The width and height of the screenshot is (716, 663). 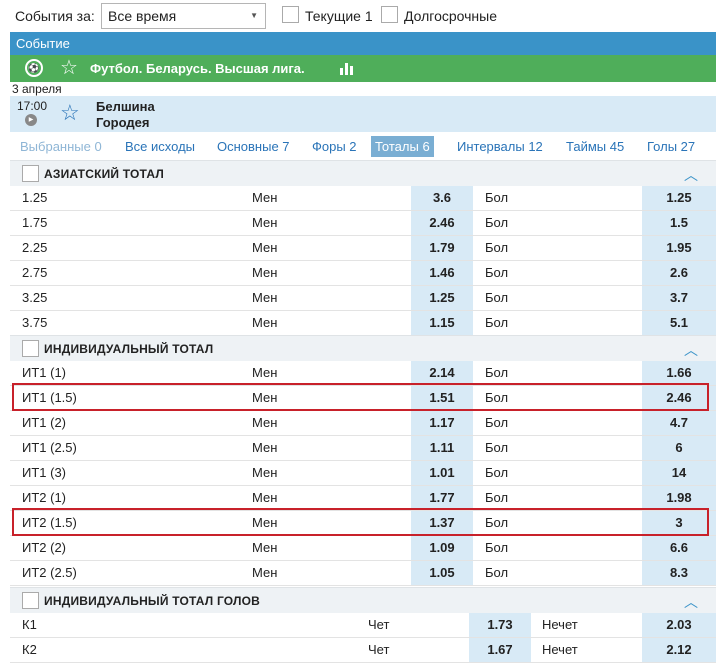 What do you see at coordinates (363, 573) in the screenshot?
I see `market-row: ИТ2 (2.5) Мен 1.05 Бол 8.3` at bounding box center [363, 573].